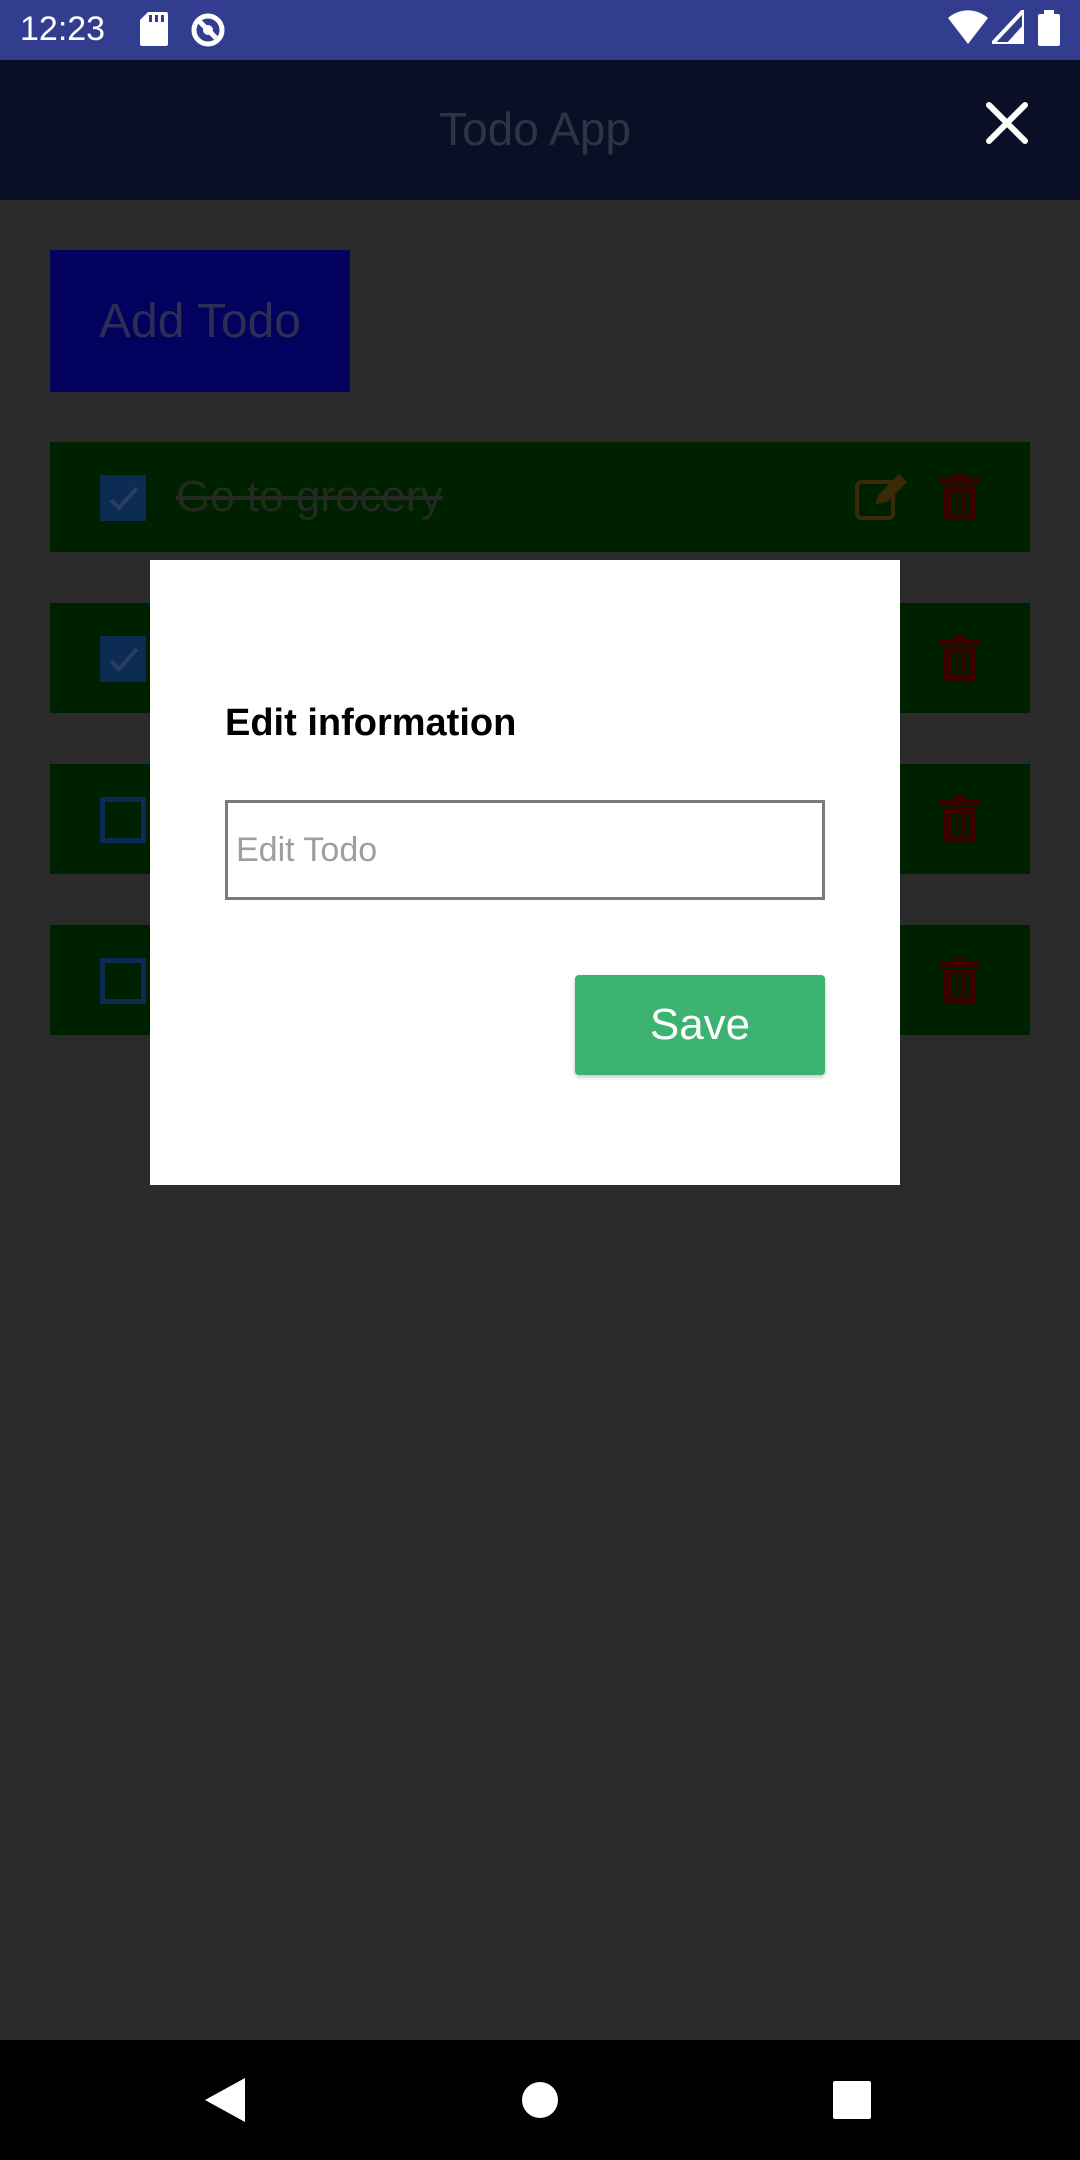  I want to click on todo-text: Go to grocery, so click(309, 496).